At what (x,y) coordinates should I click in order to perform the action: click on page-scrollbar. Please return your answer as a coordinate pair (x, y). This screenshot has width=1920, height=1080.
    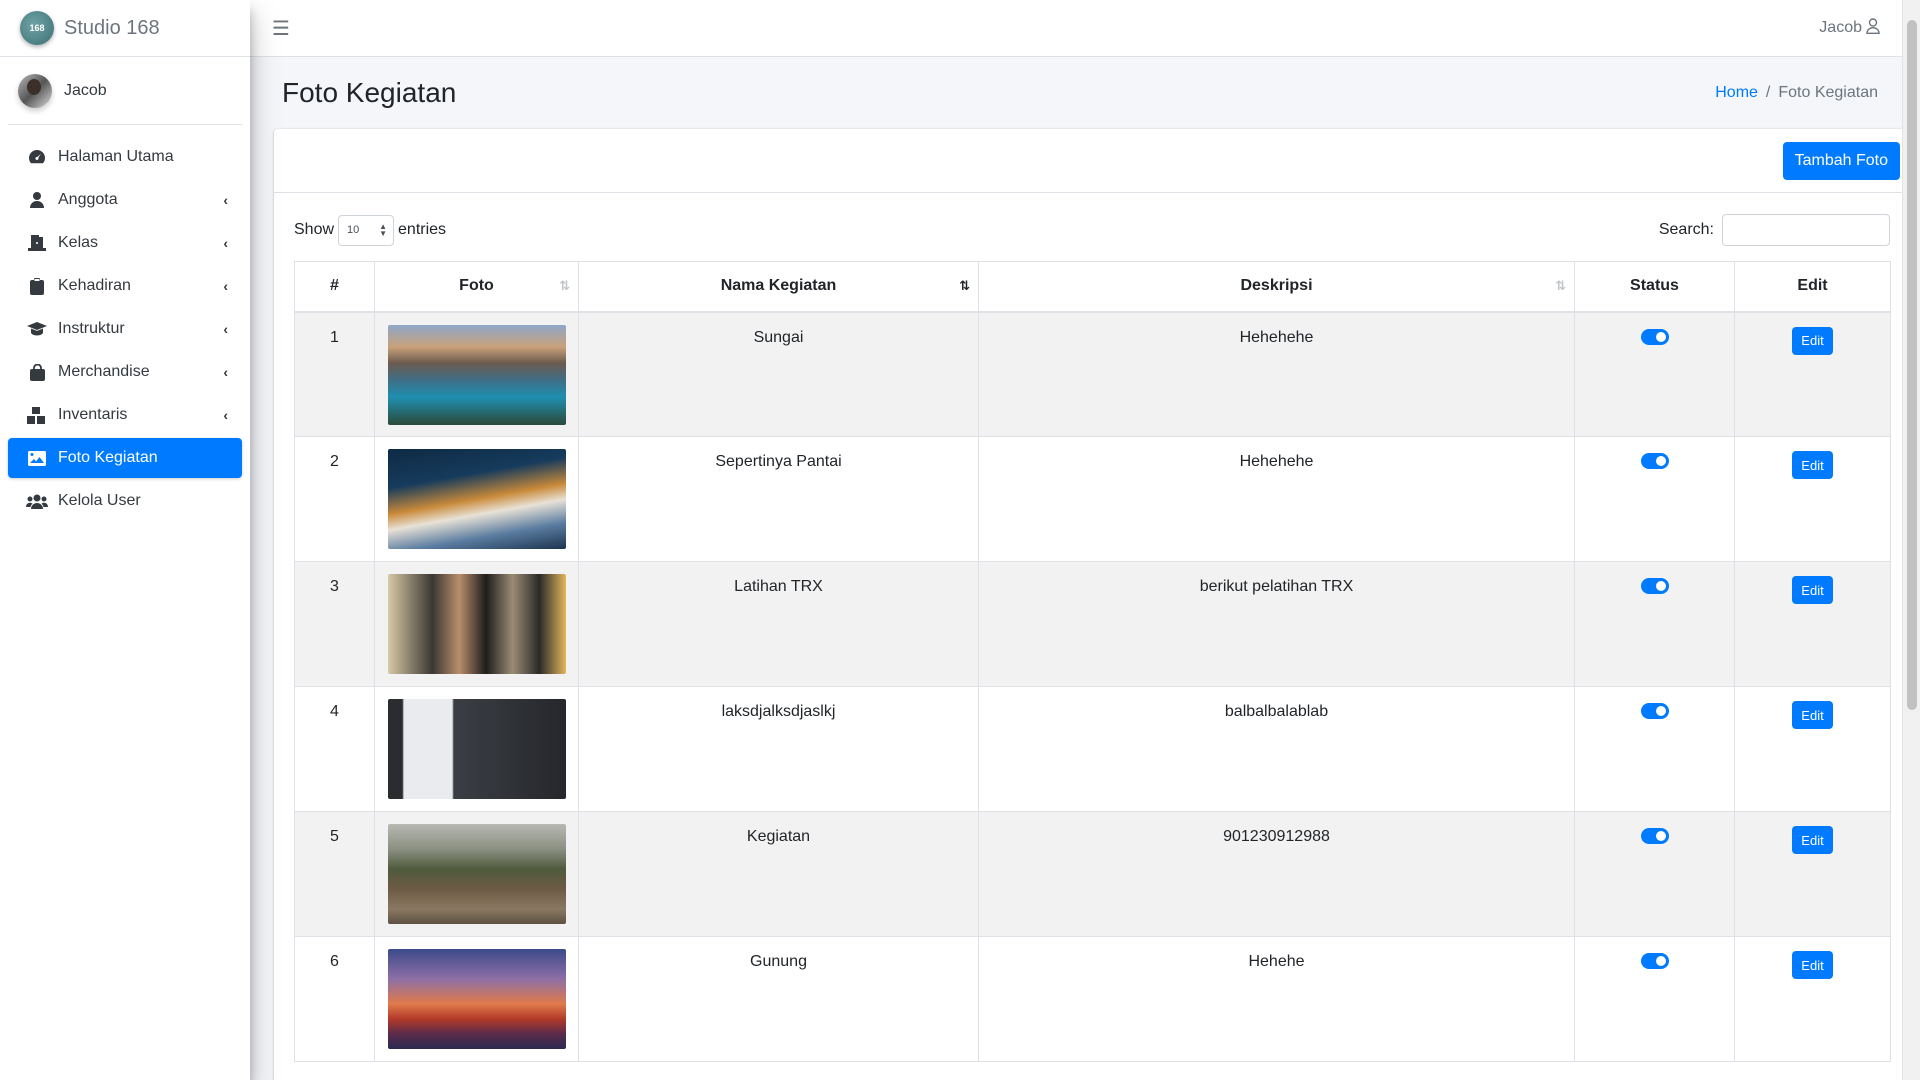
    Looking at the image, I should click on (1911, 540).